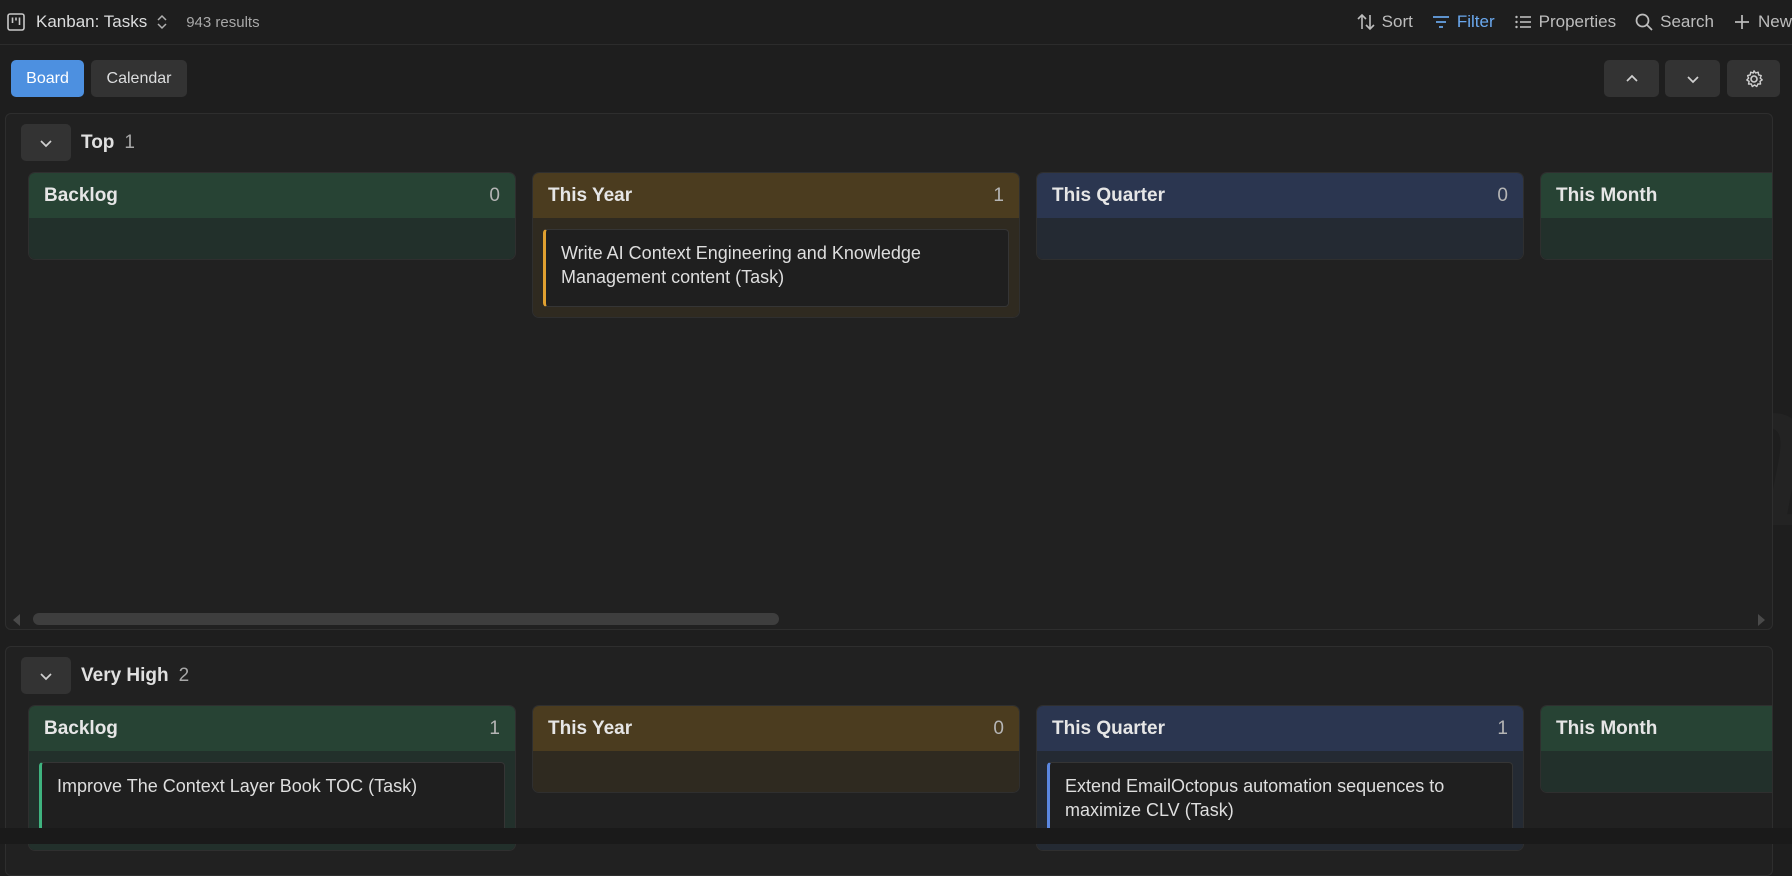  Describe the element at coordinates (1366, 22) in the screenshot. I see `sort-arrows-icon` at that location.